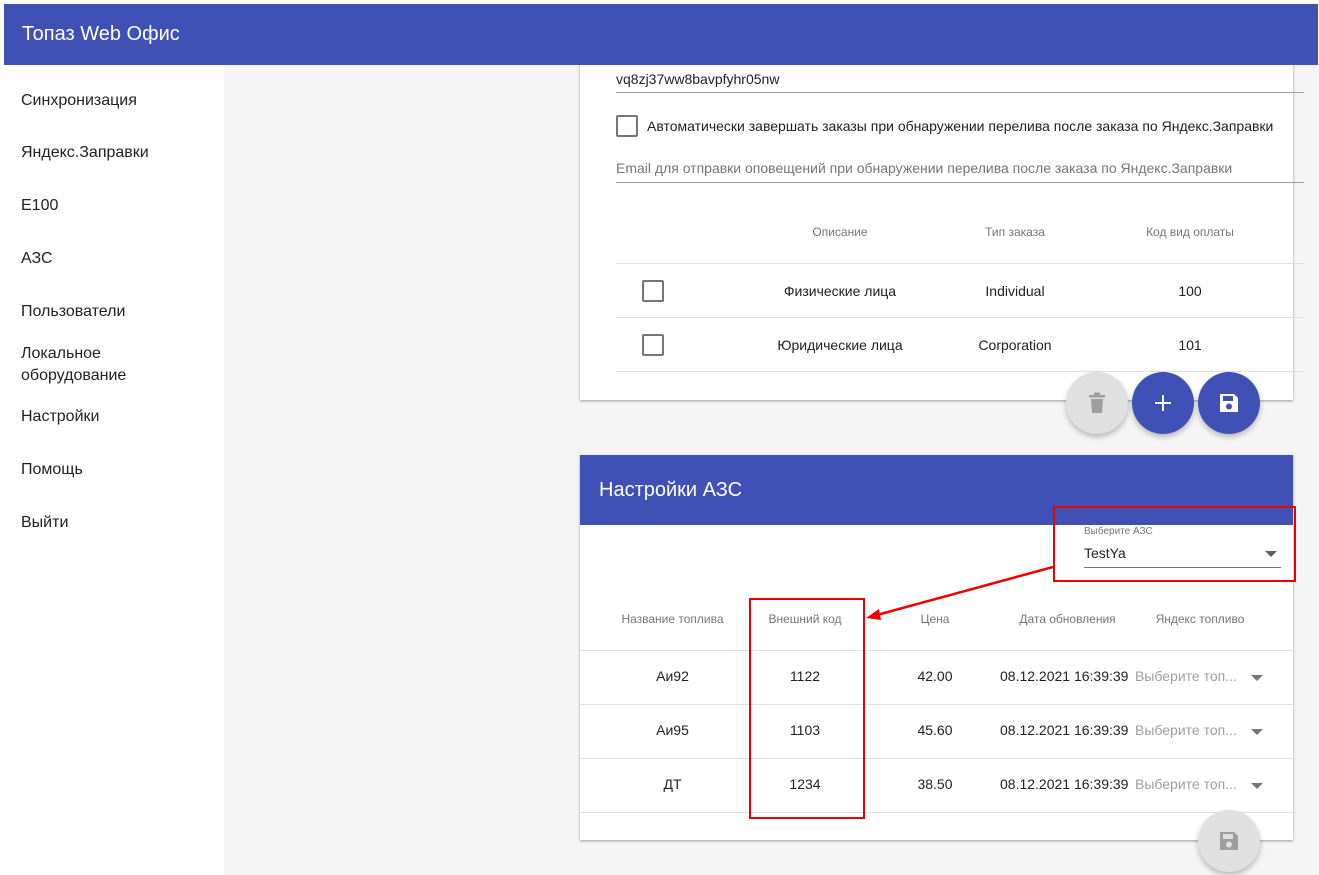  I want to click on annotation-arrow, so click(960, 592).